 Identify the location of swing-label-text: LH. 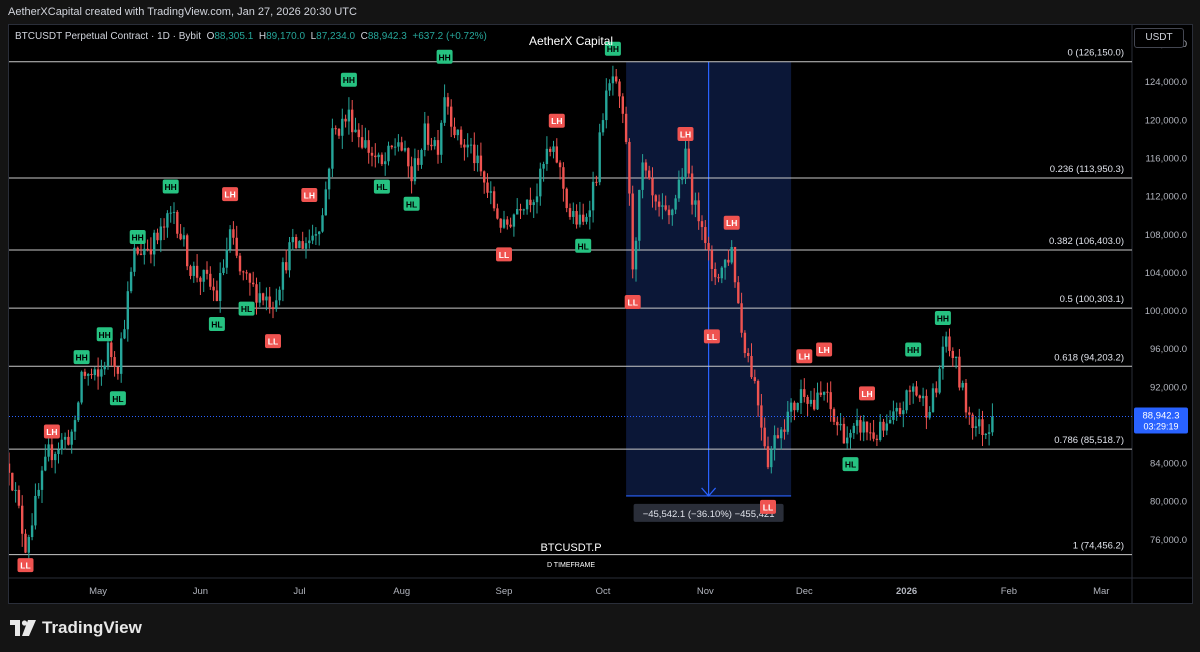
(51, 432).